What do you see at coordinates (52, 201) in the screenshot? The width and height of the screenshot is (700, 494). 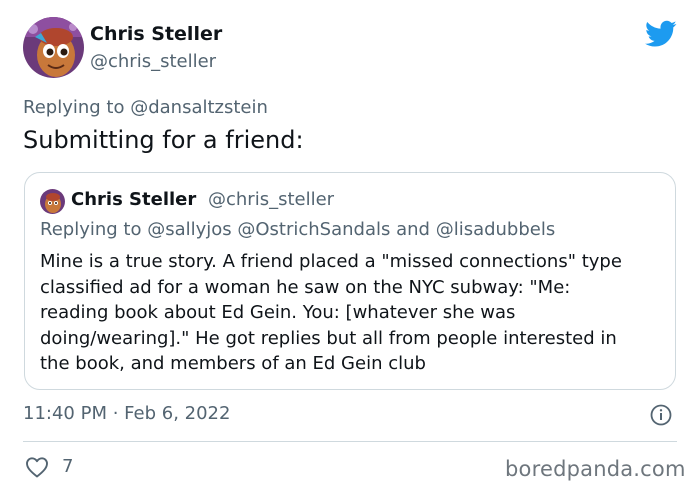 I see `quoted-avatar` at bounding box center [52, 201].